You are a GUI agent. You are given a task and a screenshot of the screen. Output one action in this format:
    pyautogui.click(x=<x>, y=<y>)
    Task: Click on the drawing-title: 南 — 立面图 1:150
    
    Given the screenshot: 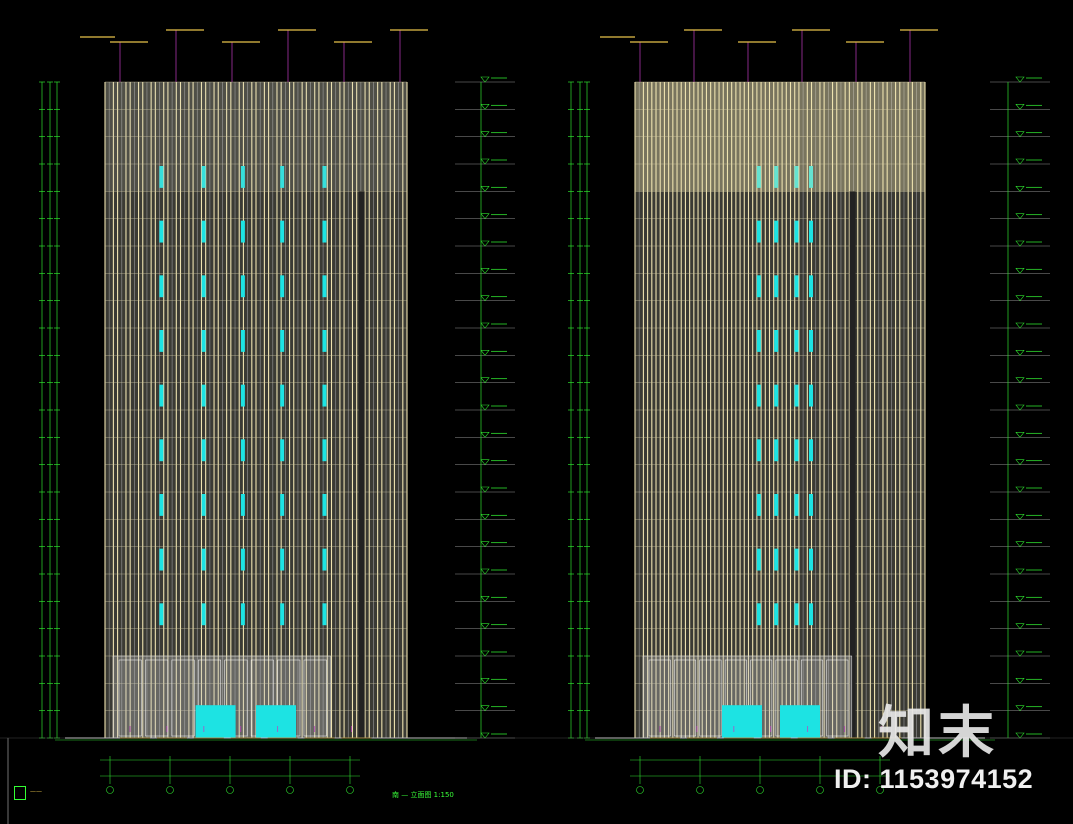 What is the action you would take?
    pyautogui.click(x=423, y=795)
    